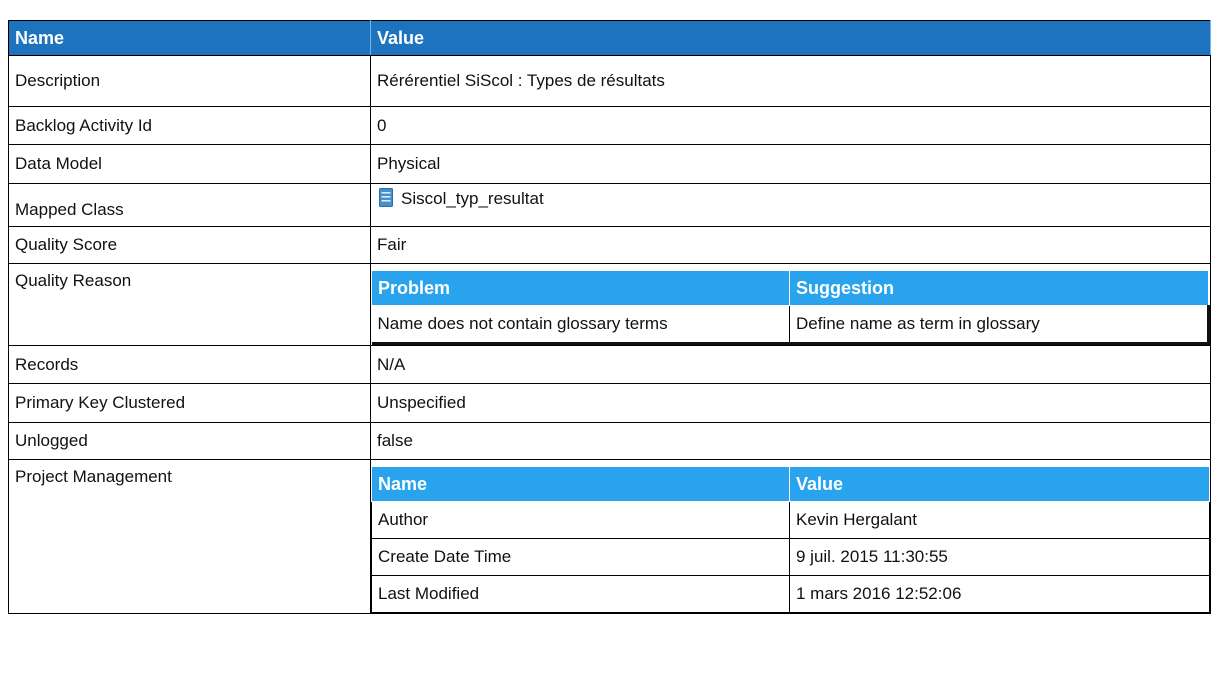  I want to click on table-row: Backlog Activity Id 0, so click(609, 125).